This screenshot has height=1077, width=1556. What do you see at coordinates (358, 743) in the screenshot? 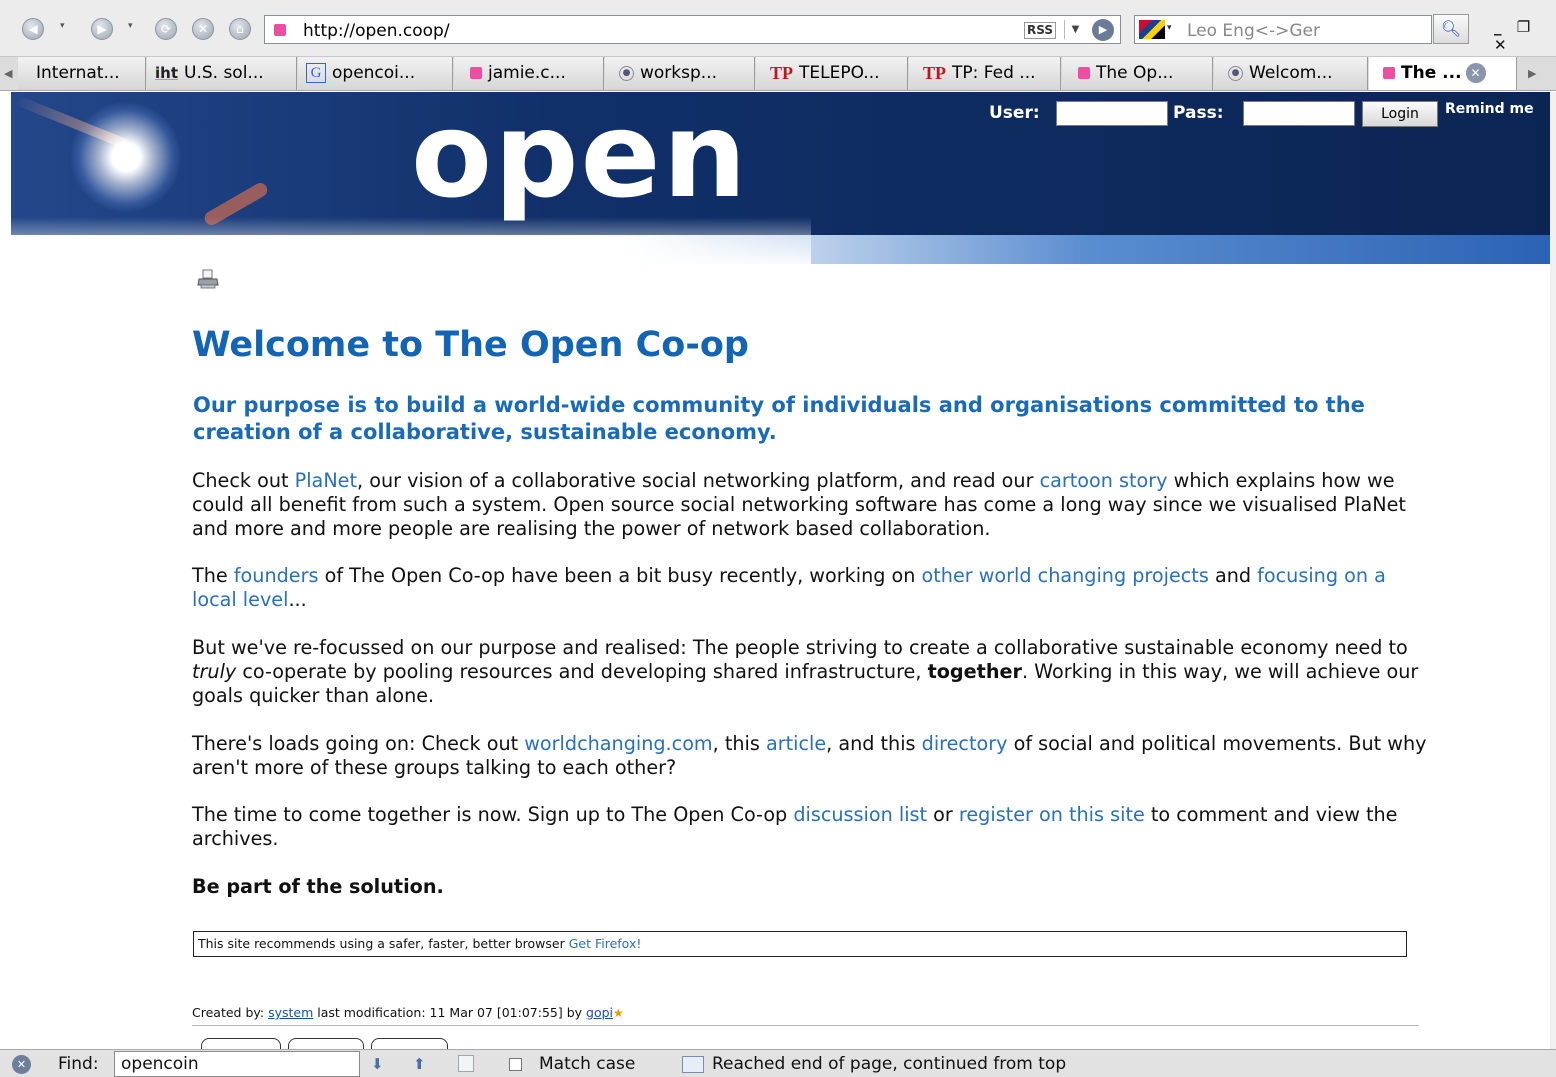
I see `text: There's loads going on: Check out` at bounding box center [358, 743].